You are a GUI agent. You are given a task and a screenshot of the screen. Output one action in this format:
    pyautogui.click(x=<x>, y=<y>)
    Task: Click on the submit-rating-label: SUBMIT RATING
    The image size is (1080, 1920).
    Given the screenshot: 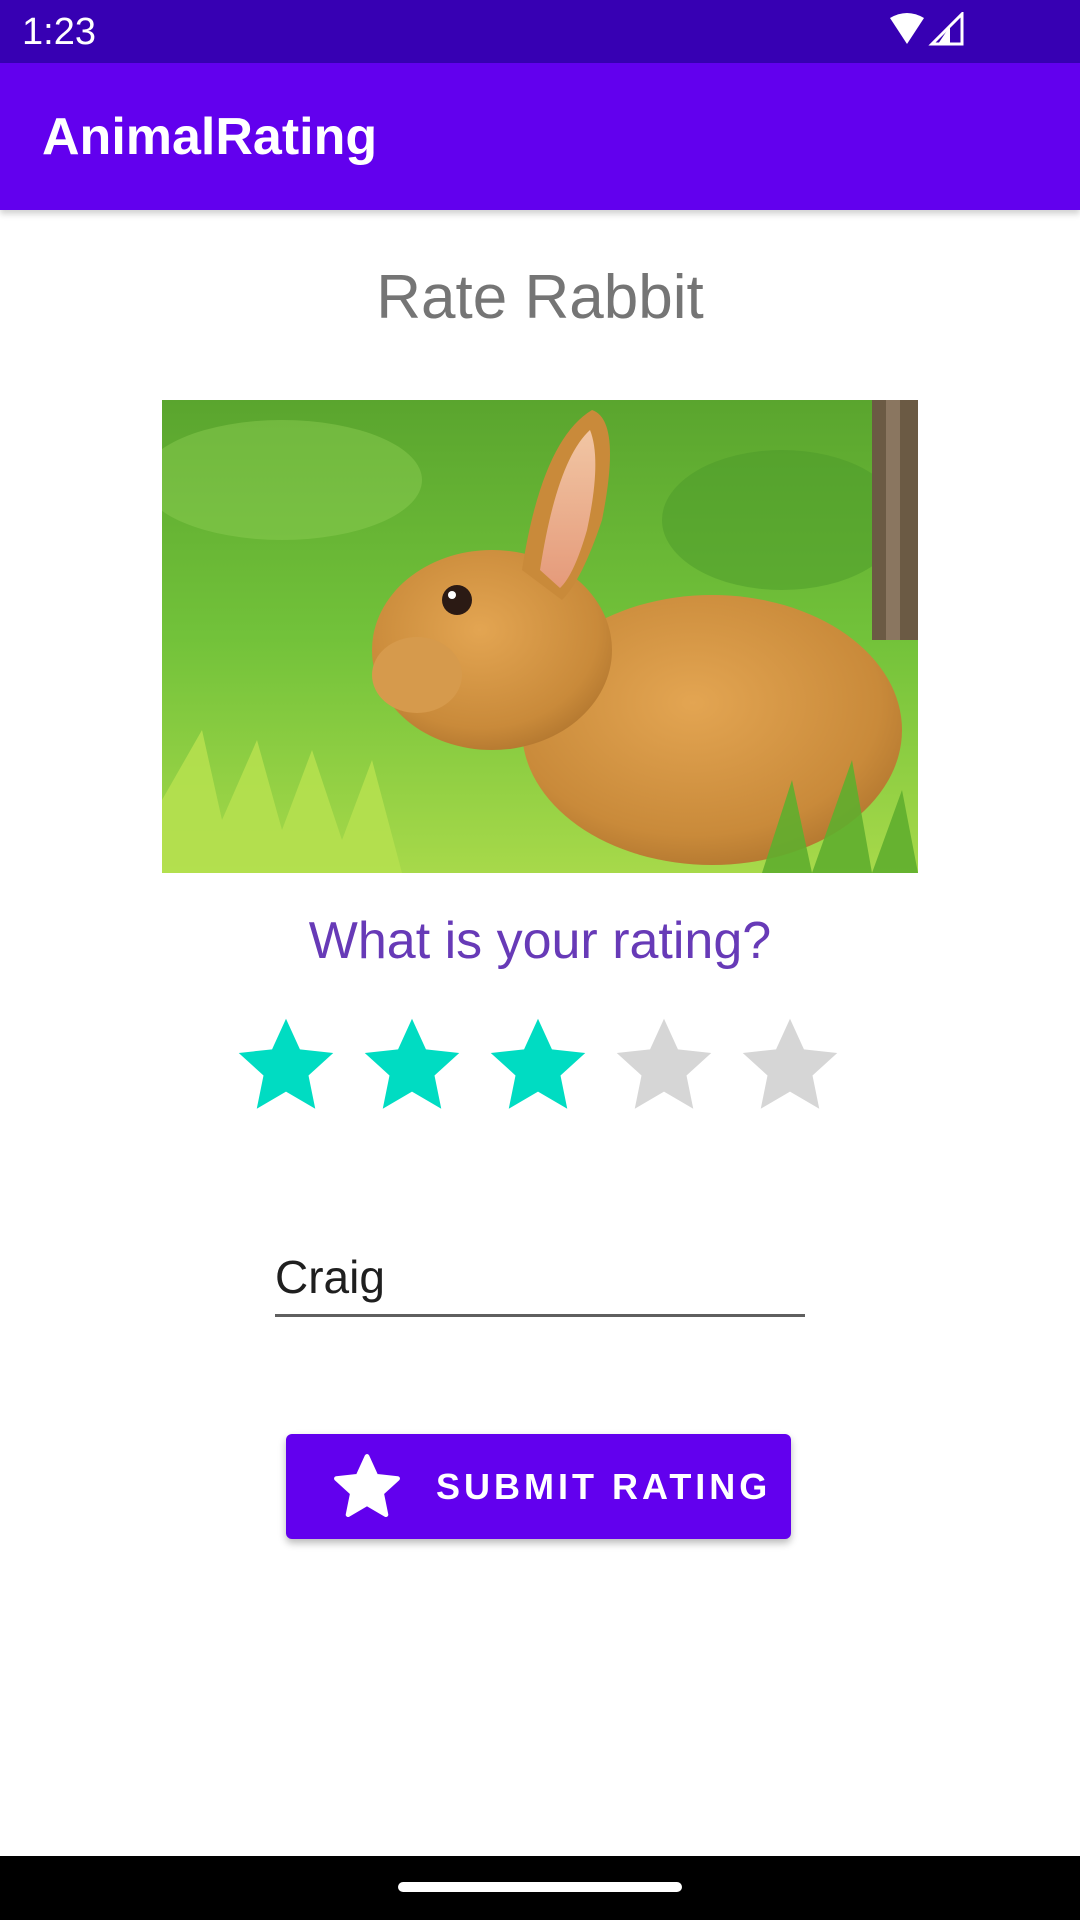 What is the action you would take?
    pyautogui.click(x=604, y=1486)
    